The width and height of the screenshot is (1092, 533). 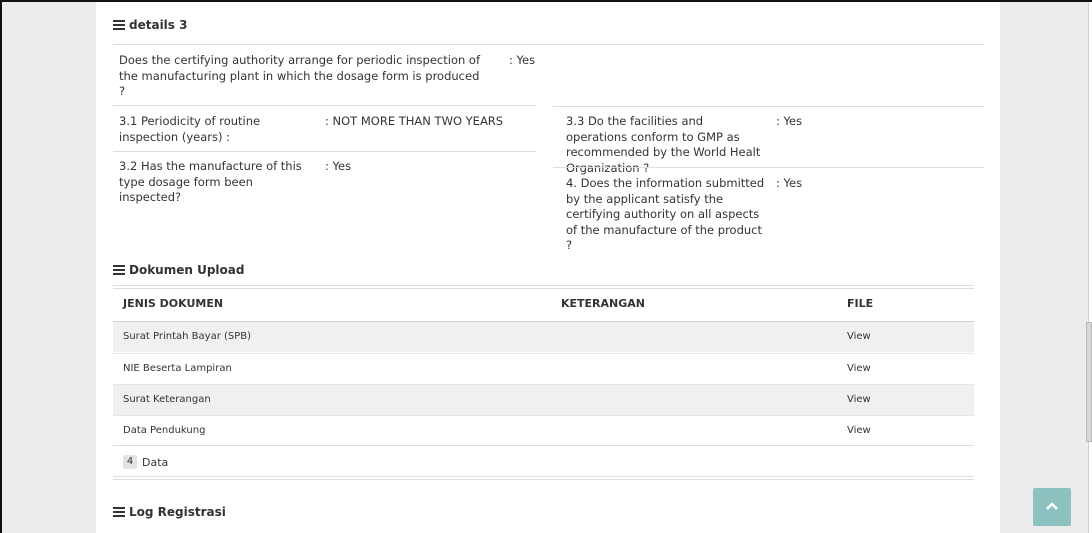 What do you see at coordinates (522, 60) in the screenshot?
I see `answer-periodic-inspection: : Yes` at bounding box center [522, 60].